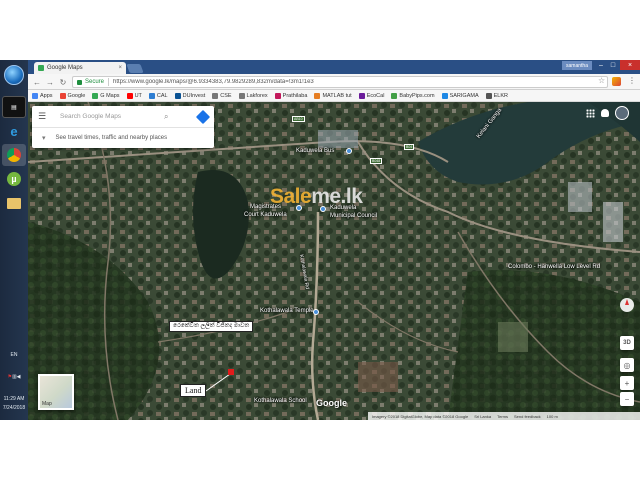 The image size is (640, 480). Describe the element at coordinates (613, 65) in the screenshot. I see `maximize-icon: □` at that location.